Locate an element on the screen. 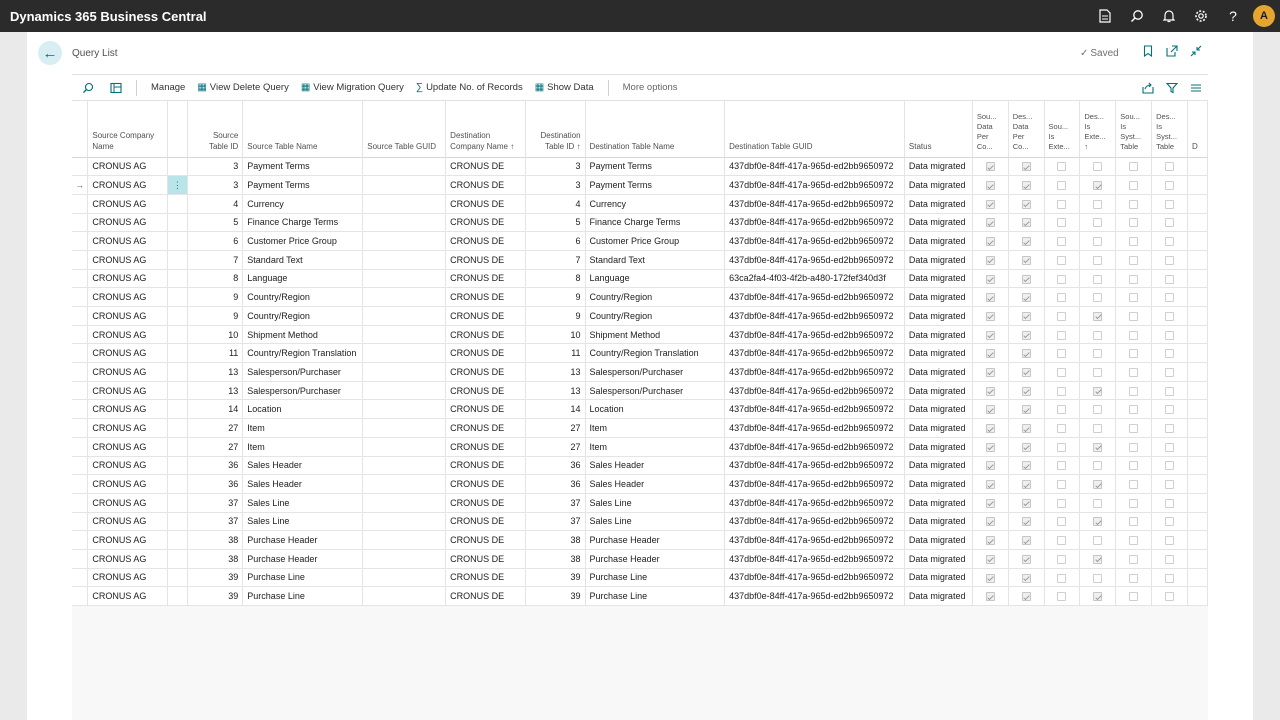  cell-source-table-id: 11 is located at coordinates (215, 353).